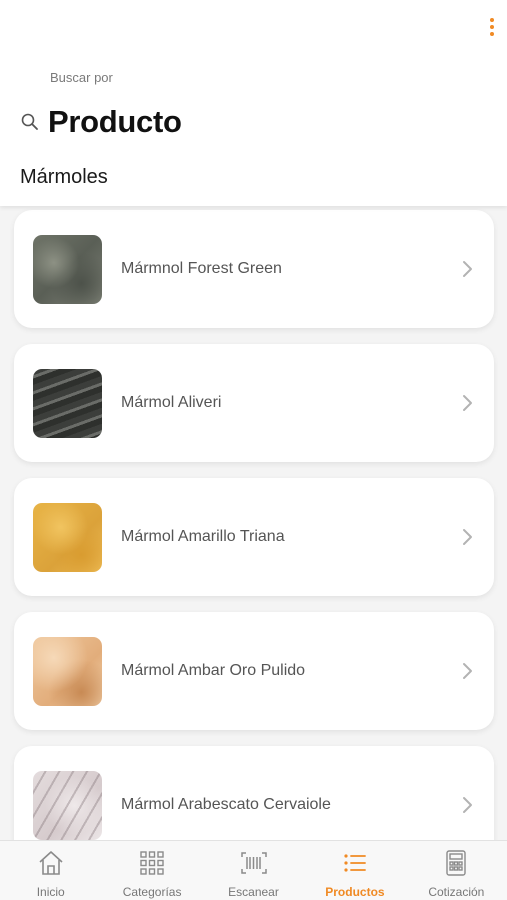 This screenshot has height=900, width=507. Describe the element at coordinates (355, 863) in the screenshot. I see `list-icon` at that location.